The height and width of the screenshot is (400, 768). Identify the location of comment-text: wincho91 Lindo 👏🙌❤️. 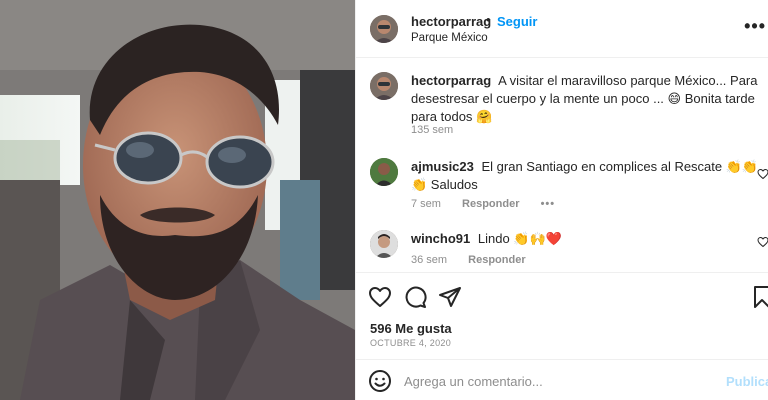
(587, 239).